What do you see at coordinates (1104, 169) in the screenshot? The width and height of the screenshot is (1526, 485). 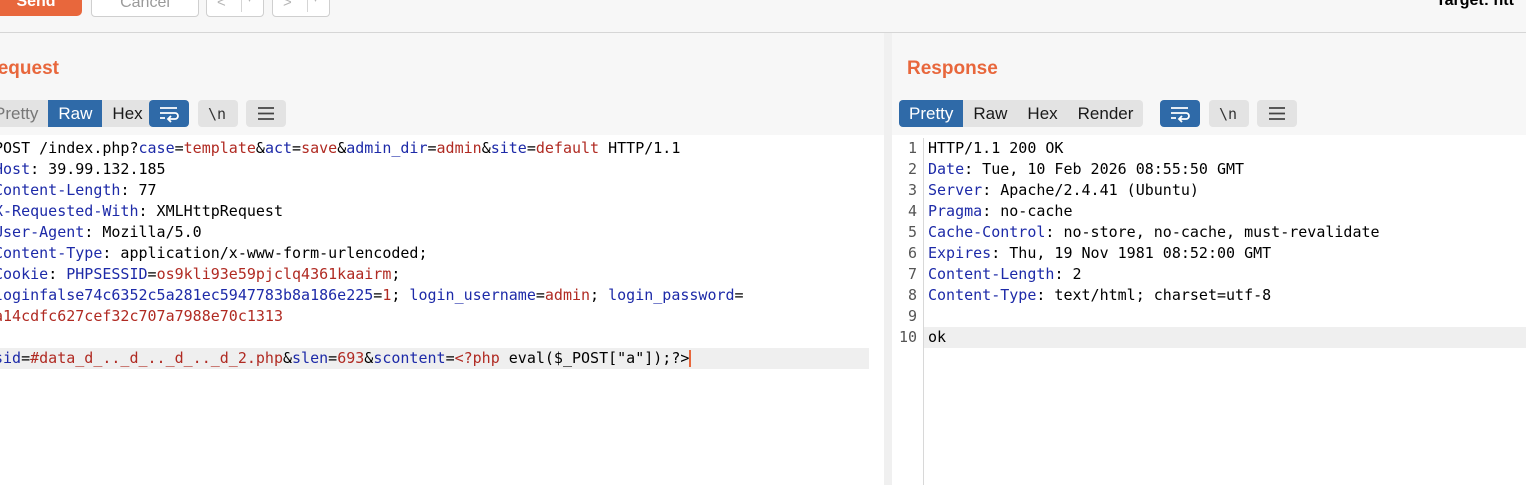 I see `code-token: : Tue, 10 Feb 2026 08:55:50 GMT` at bounding box center [1104, 169].